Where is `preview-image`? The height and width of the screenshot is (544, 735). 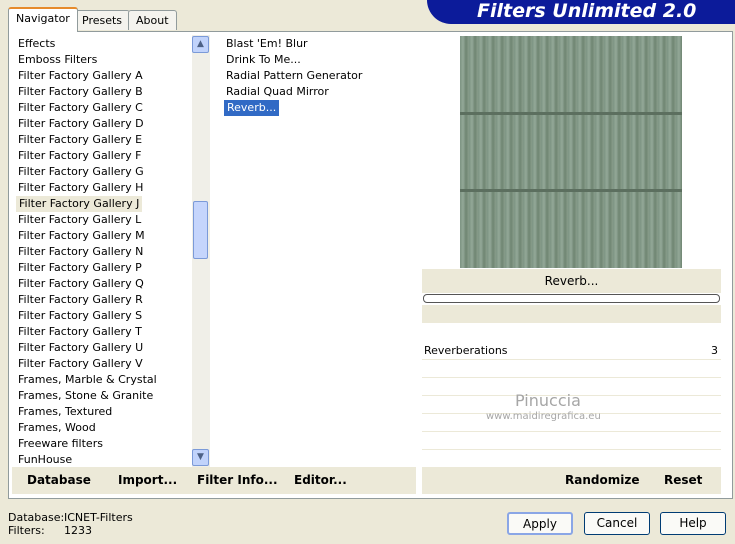 preview-image is located at coordinates (571, 152).